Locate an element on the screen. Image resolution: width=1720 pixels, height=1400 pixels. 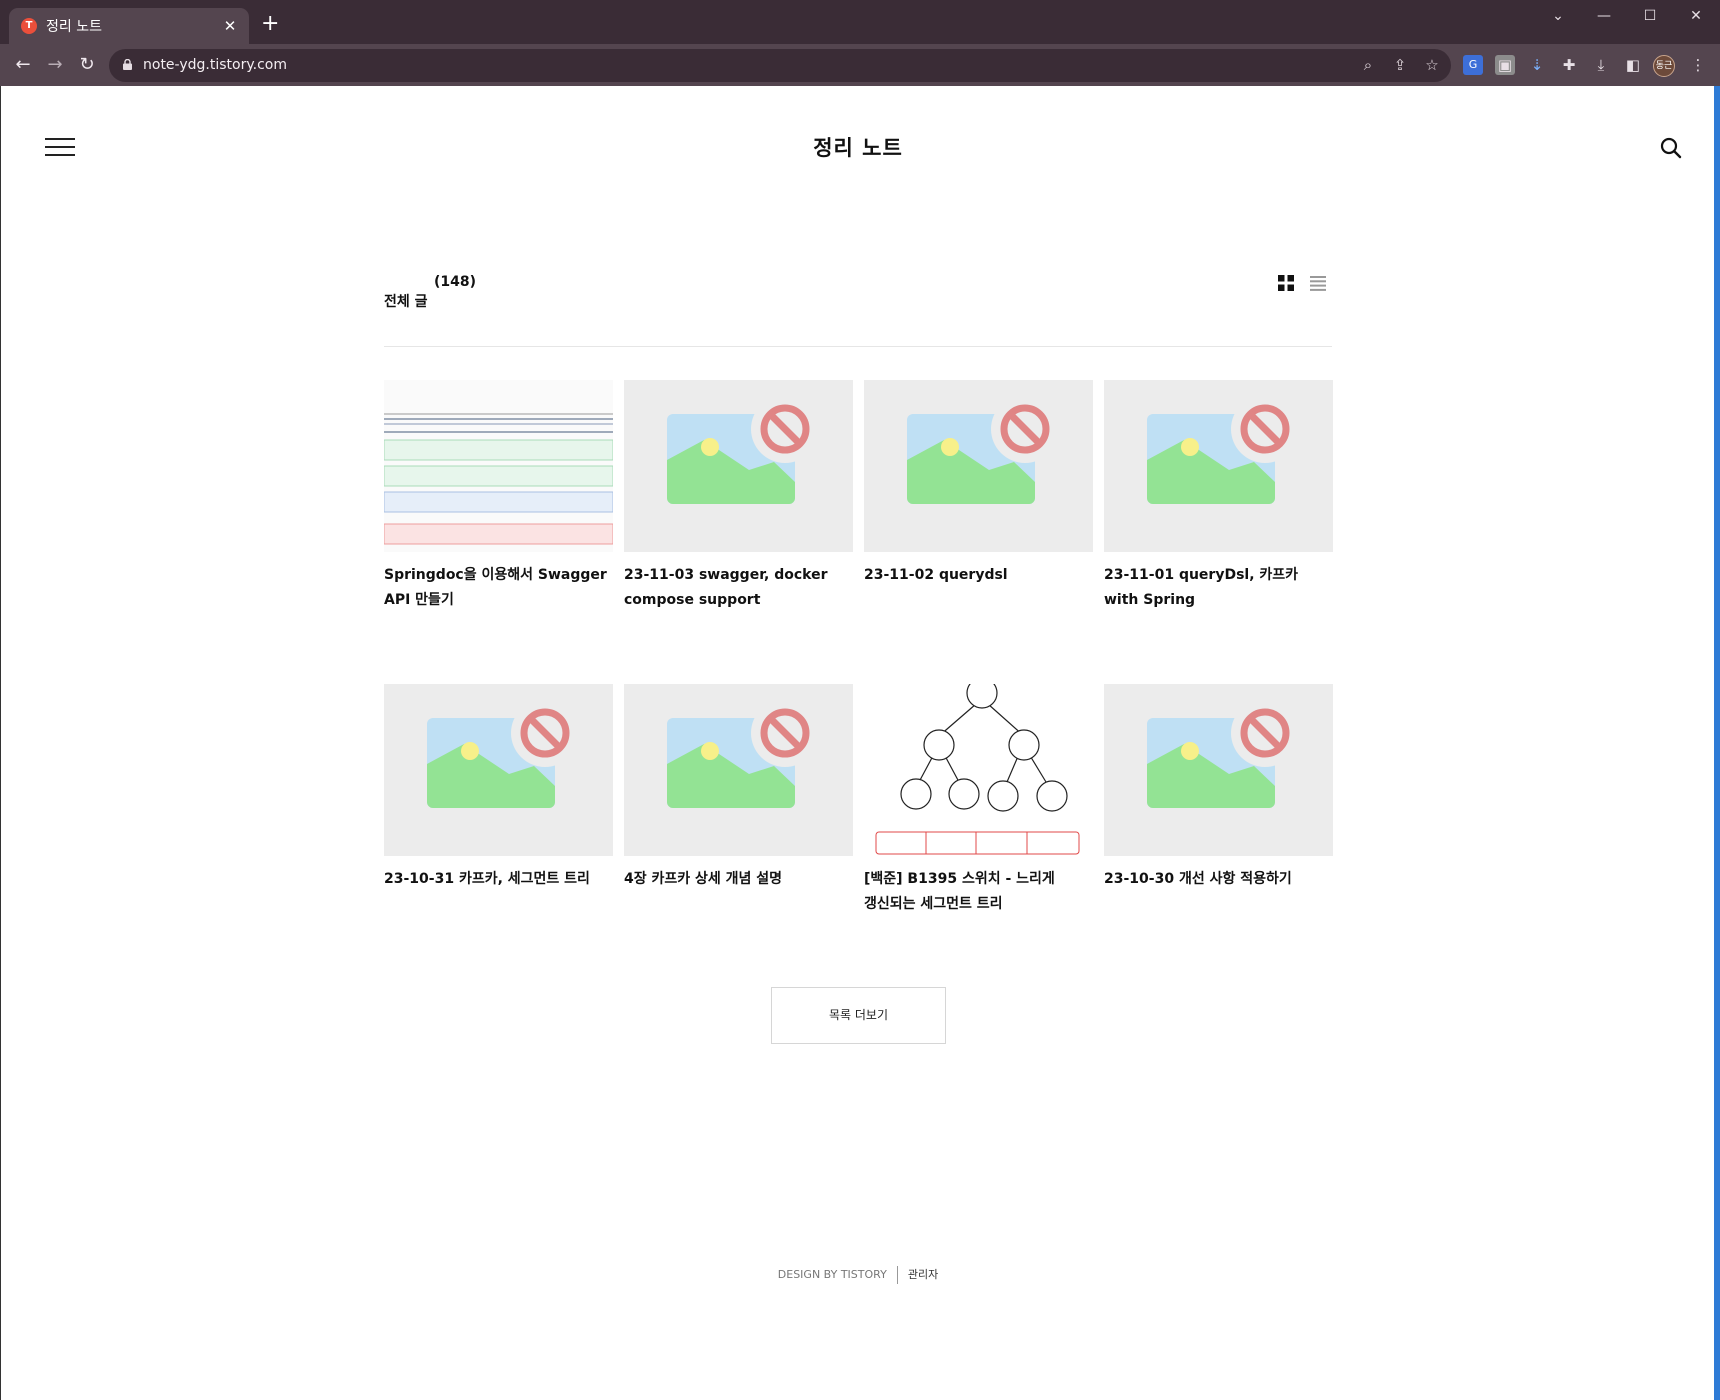
post-card: 23-11-01 queryDsl, 카프카 with Spring is located at coordinates (1218, 496).